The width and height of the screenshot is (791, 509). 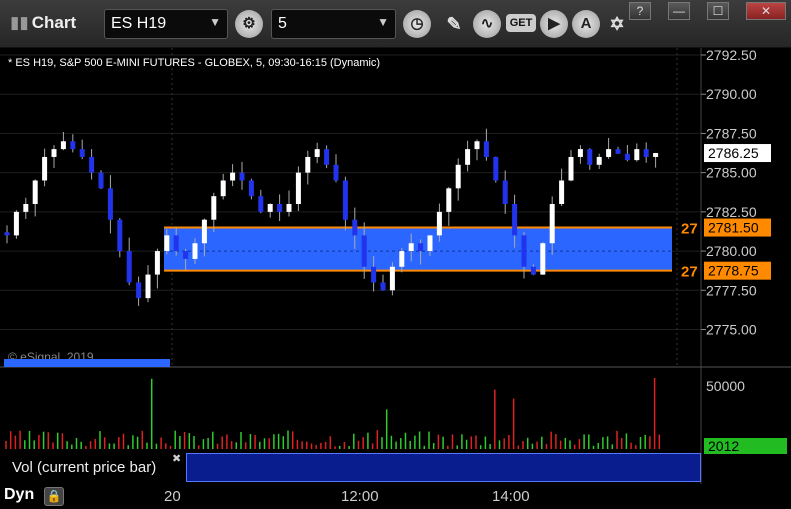 I want to click on dyn-label: Dyn, so click(x=19, y=495).